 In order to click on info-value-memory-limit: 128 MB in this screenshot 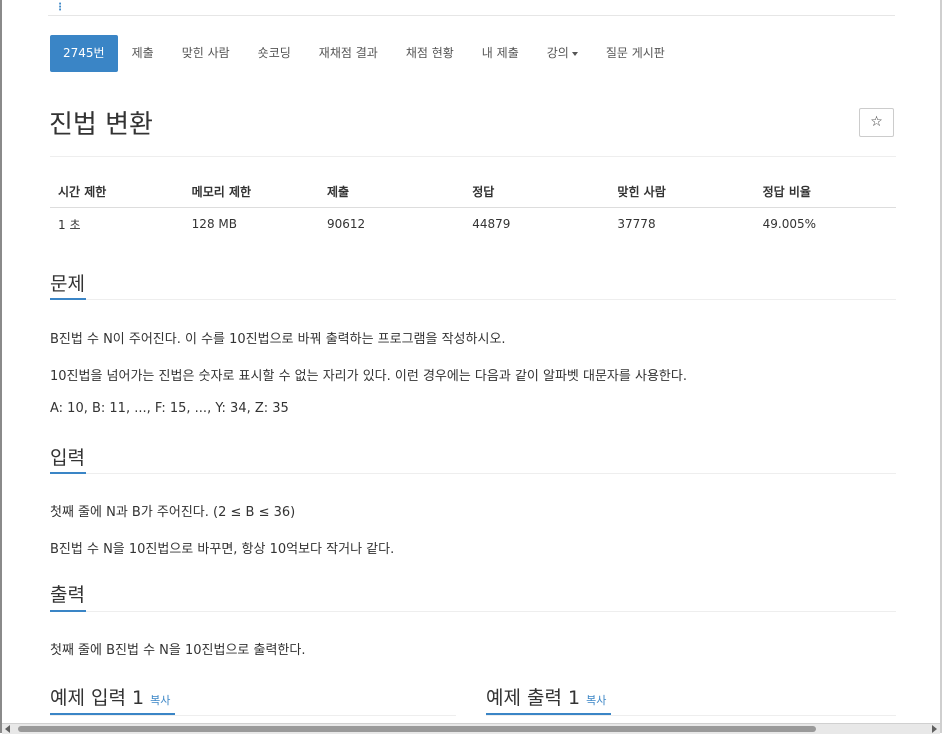, I will do `click(214, 224)`.